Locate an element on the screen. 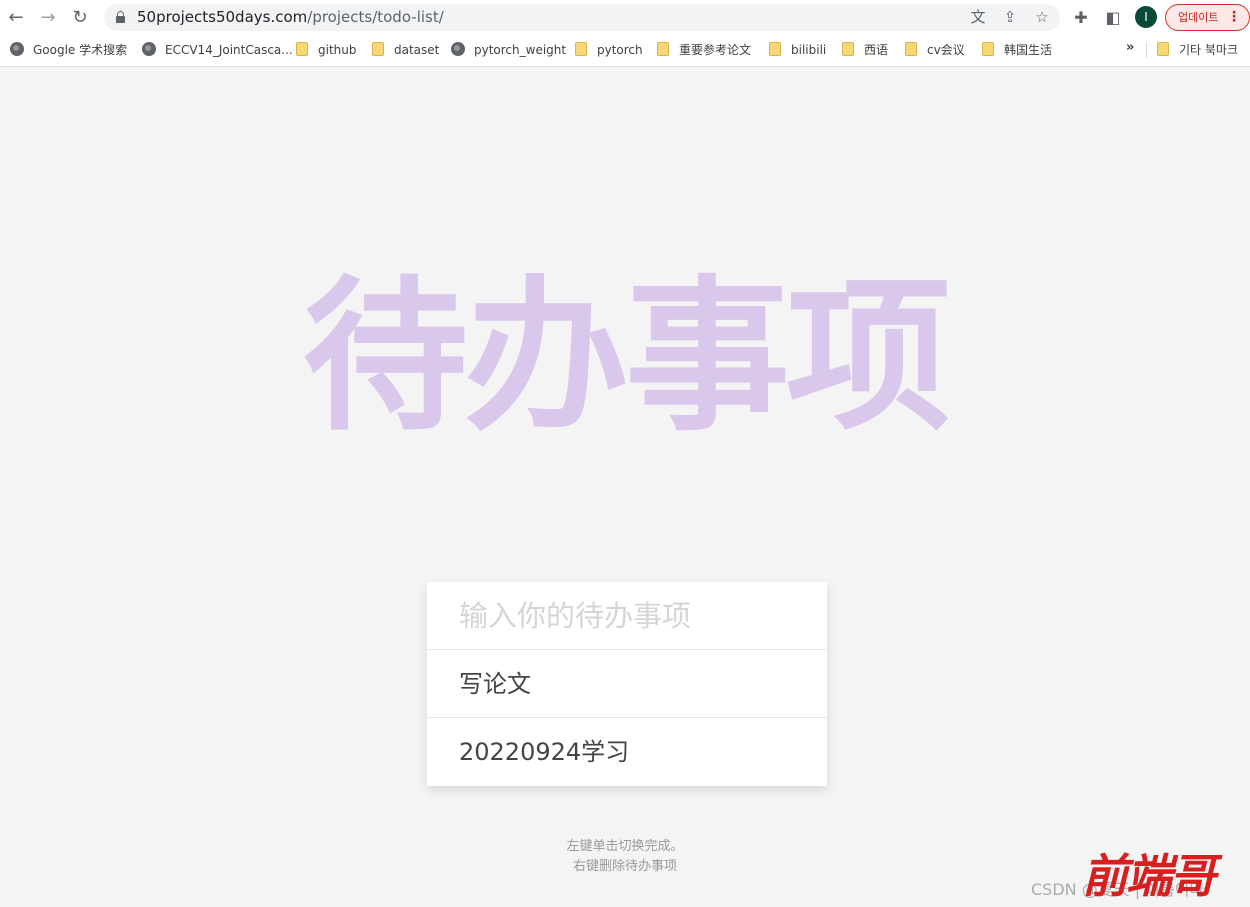 Image resolution: width=1250 pixels, height=907 pixels. puzzle-icon: ✚ is located at coordinates (1081, 18).